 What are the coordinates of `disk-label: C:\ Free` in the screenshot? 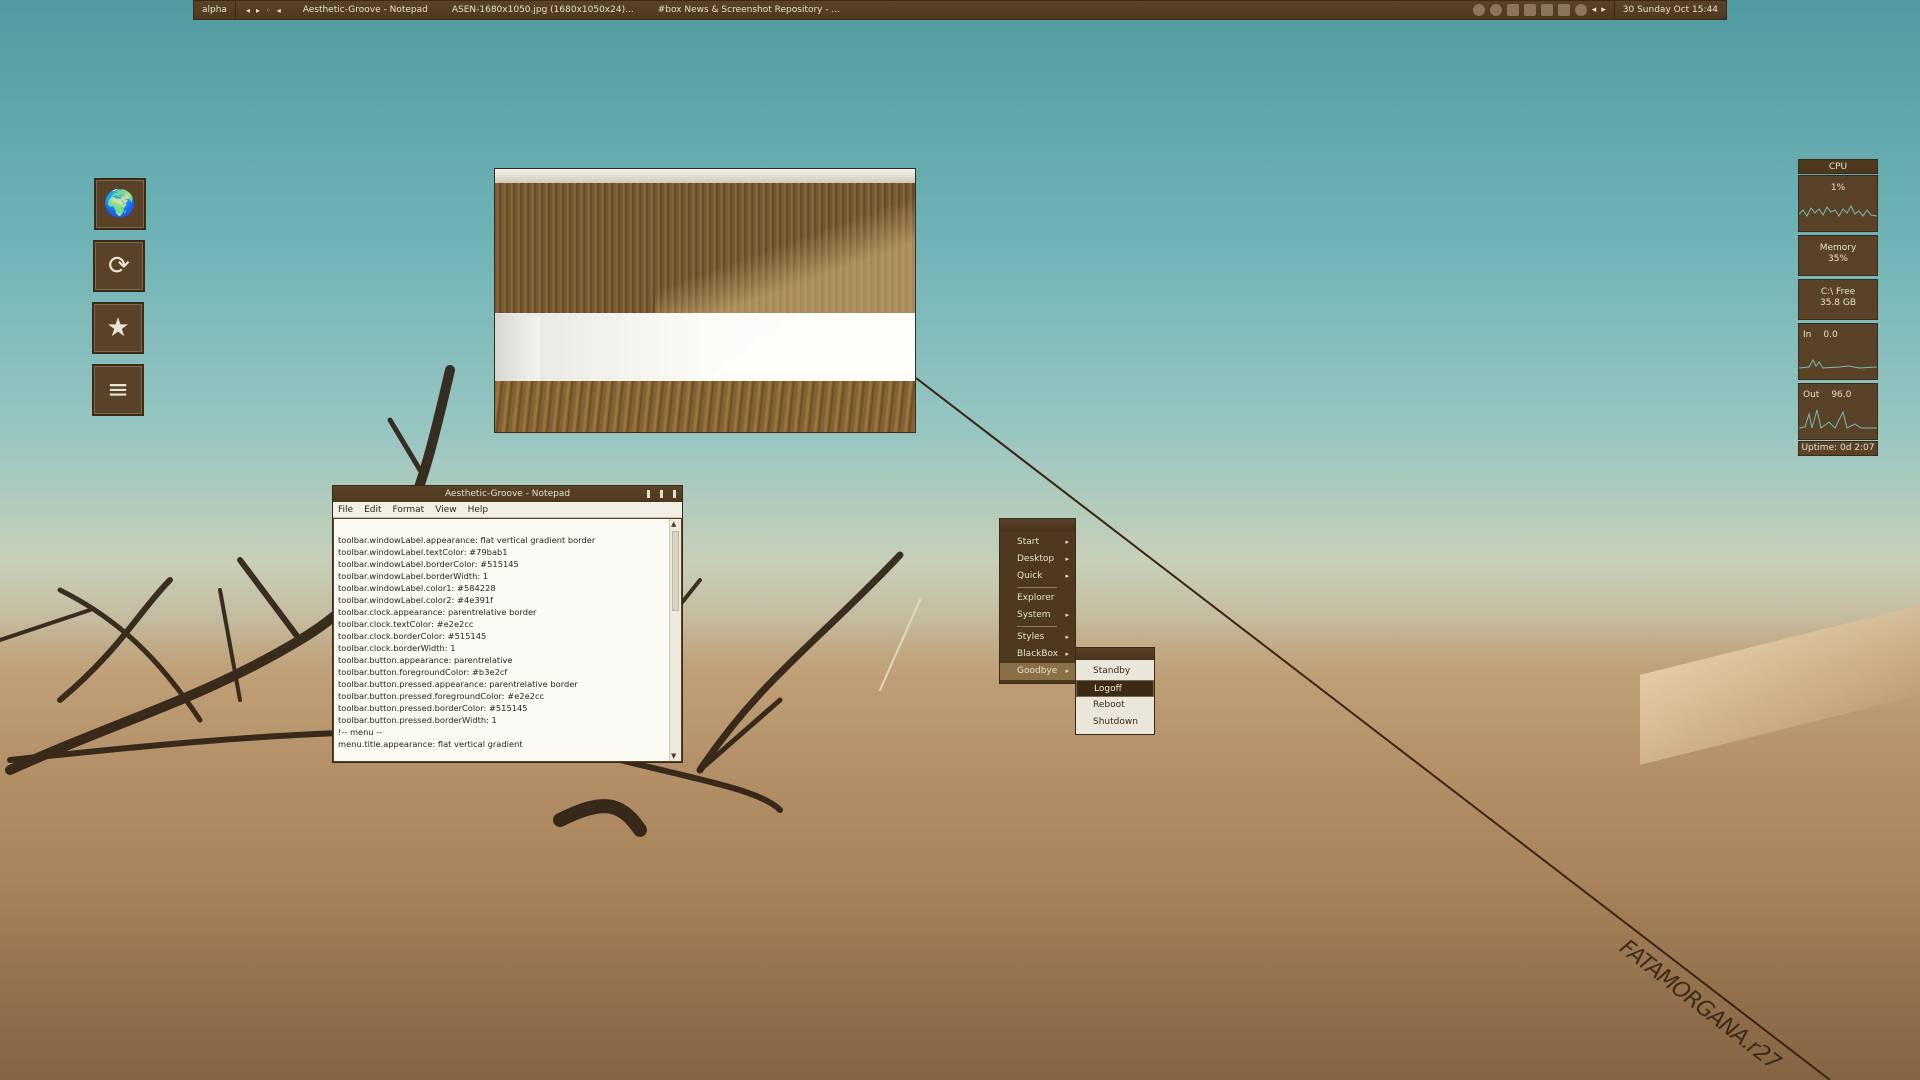 It's located at (1838, 292).